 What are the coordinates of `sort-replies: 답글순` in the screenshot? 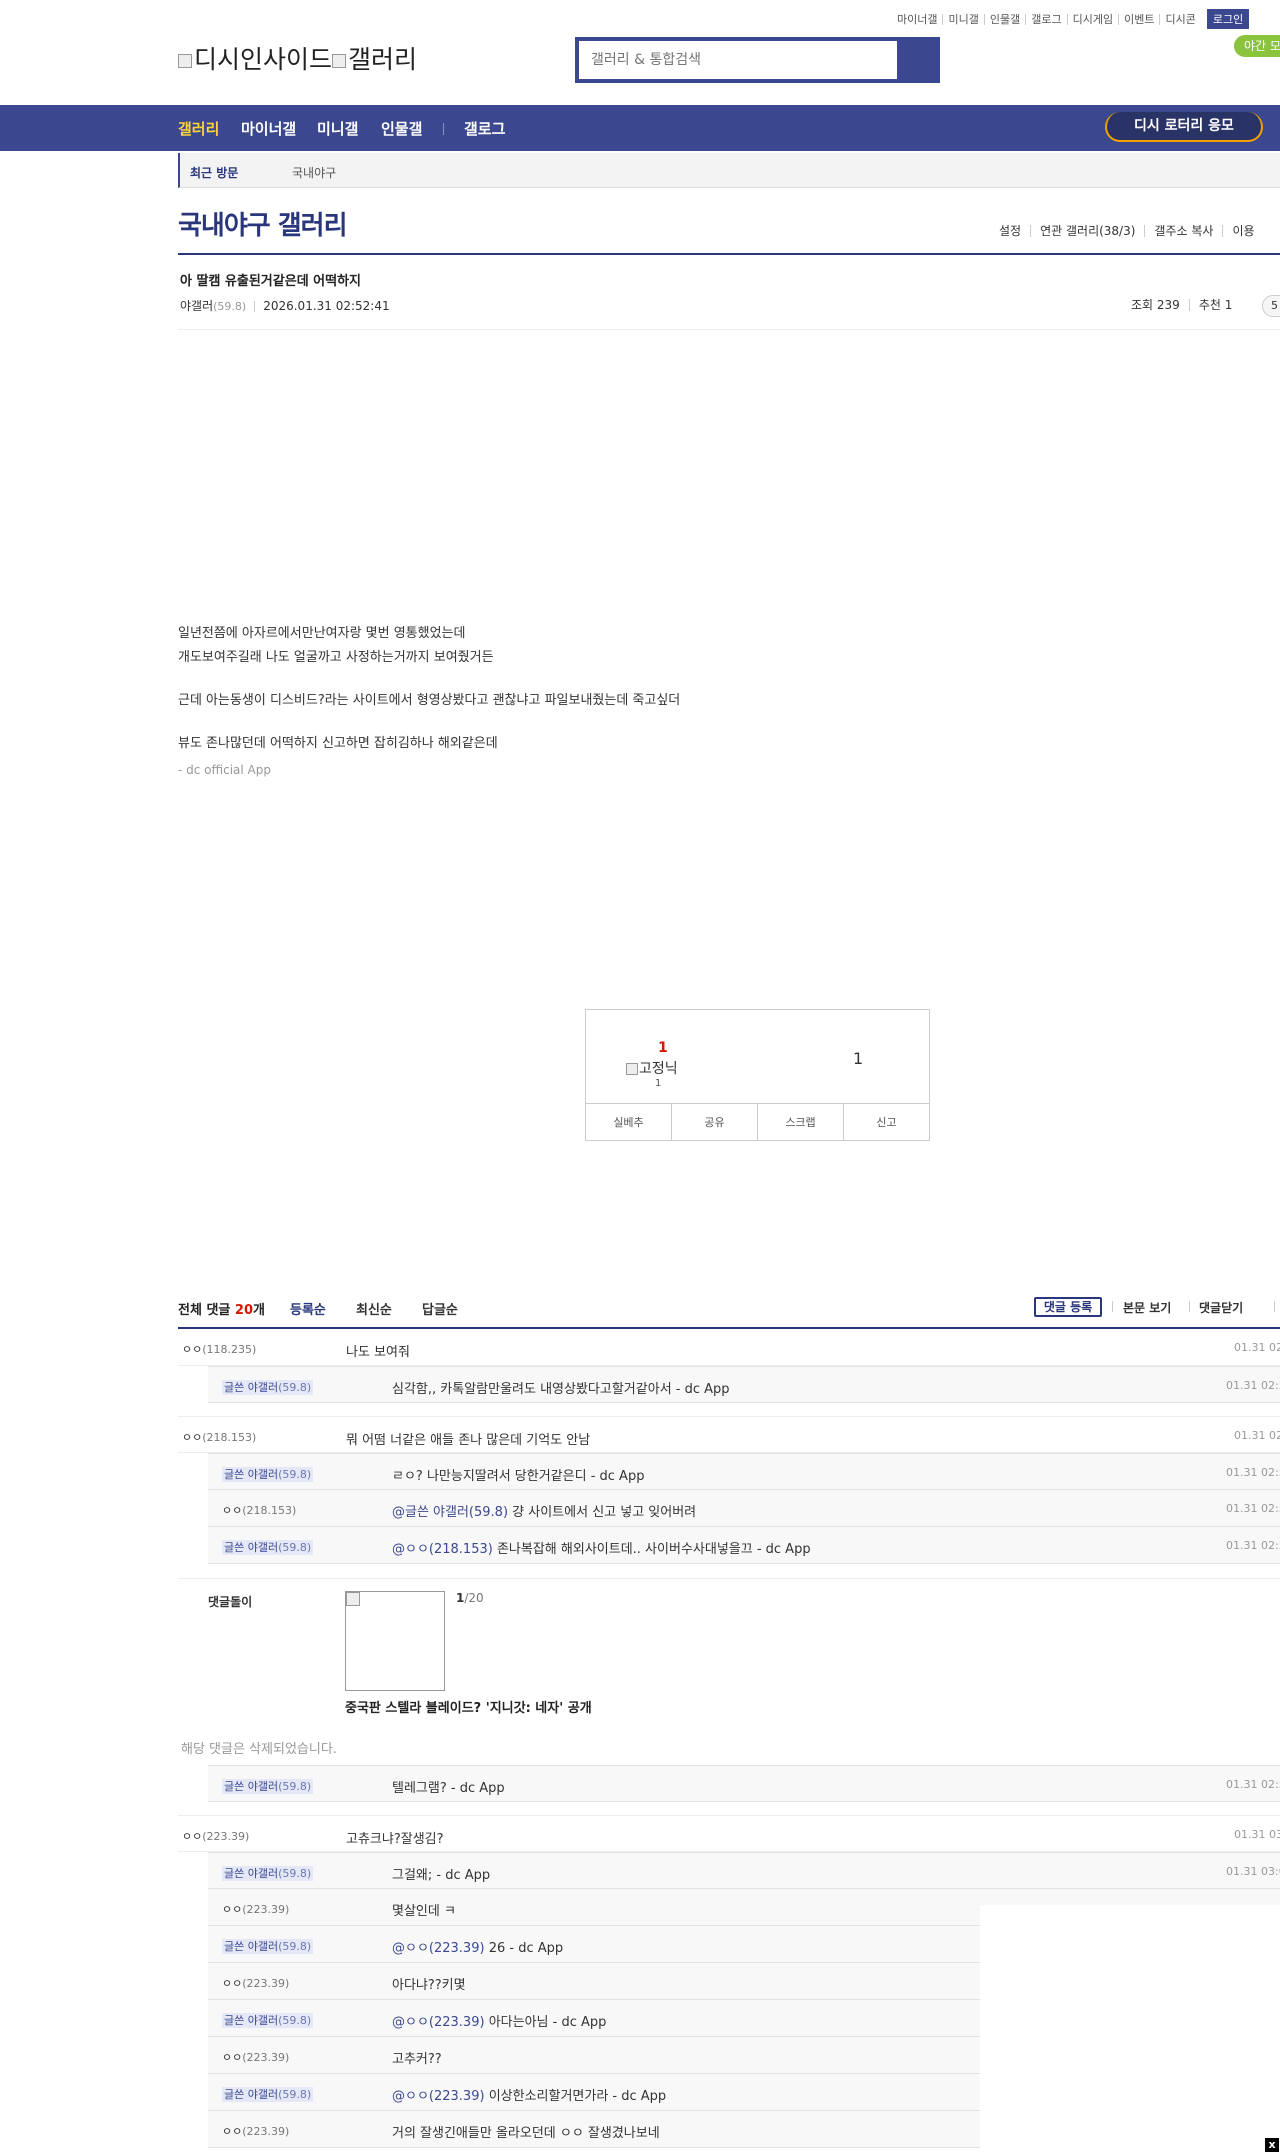 It's located at (440, 1308).